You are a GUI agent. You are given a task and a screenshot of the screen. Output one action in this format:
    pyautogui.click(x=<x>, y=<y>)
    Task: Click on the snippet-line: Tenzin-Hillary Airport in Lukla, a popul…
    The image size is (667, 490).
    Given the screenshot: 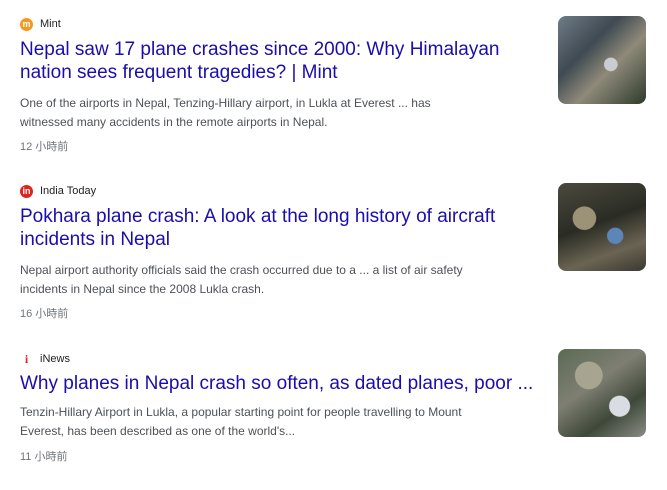 What is the action you would take?
    pyautogui.click(x=241, y=412)
    